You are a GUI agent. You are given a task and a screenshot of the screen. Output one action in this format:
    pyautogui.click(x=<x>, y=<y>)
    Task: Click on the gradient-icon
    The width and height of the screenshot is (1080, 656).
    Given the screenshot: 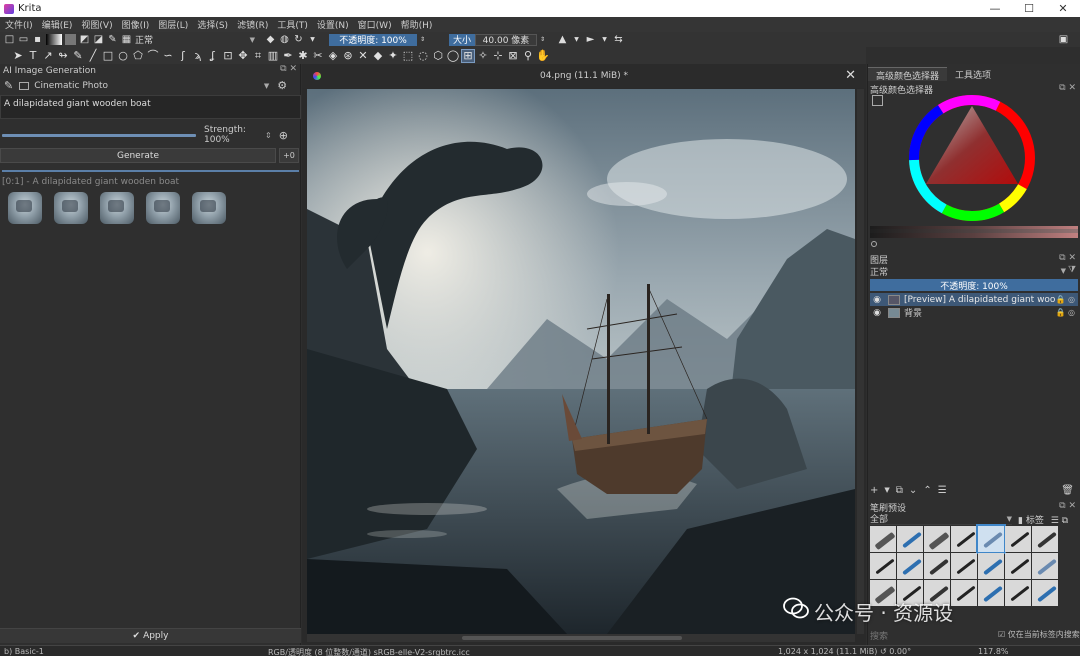 What is the action you would take?
    pyautogui.click(x=54, y=39)
    